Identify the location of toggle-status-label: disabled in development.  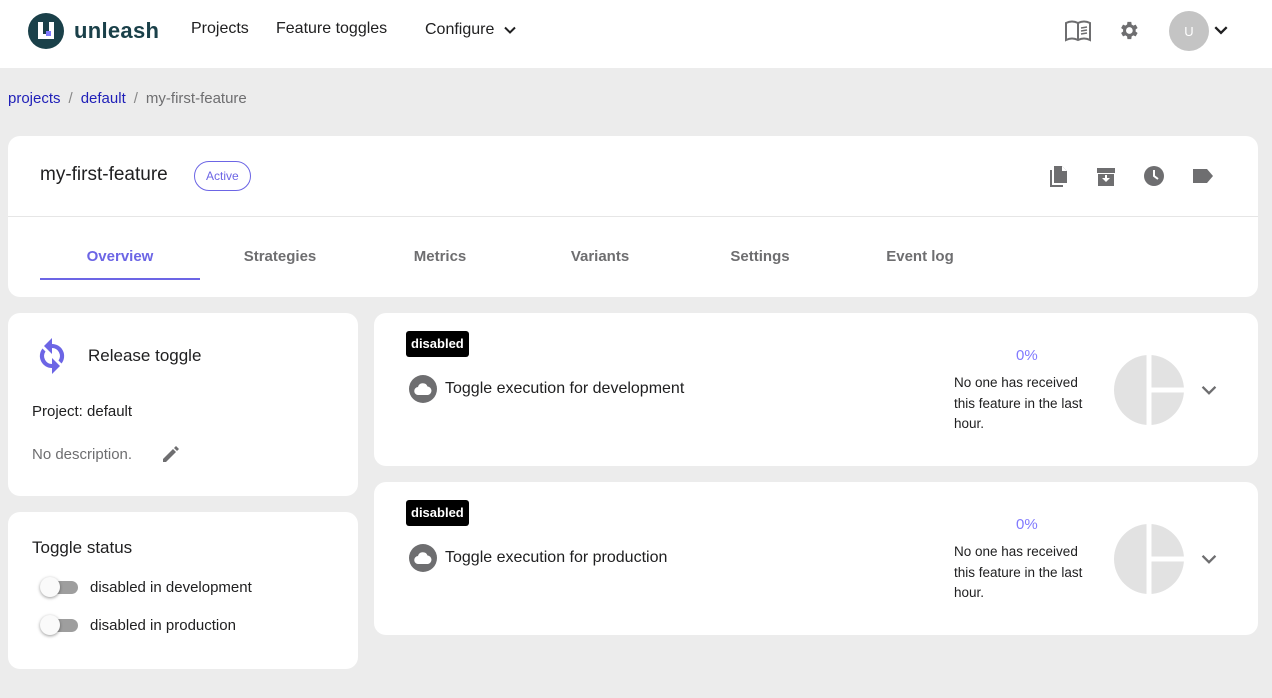
(171, 587).